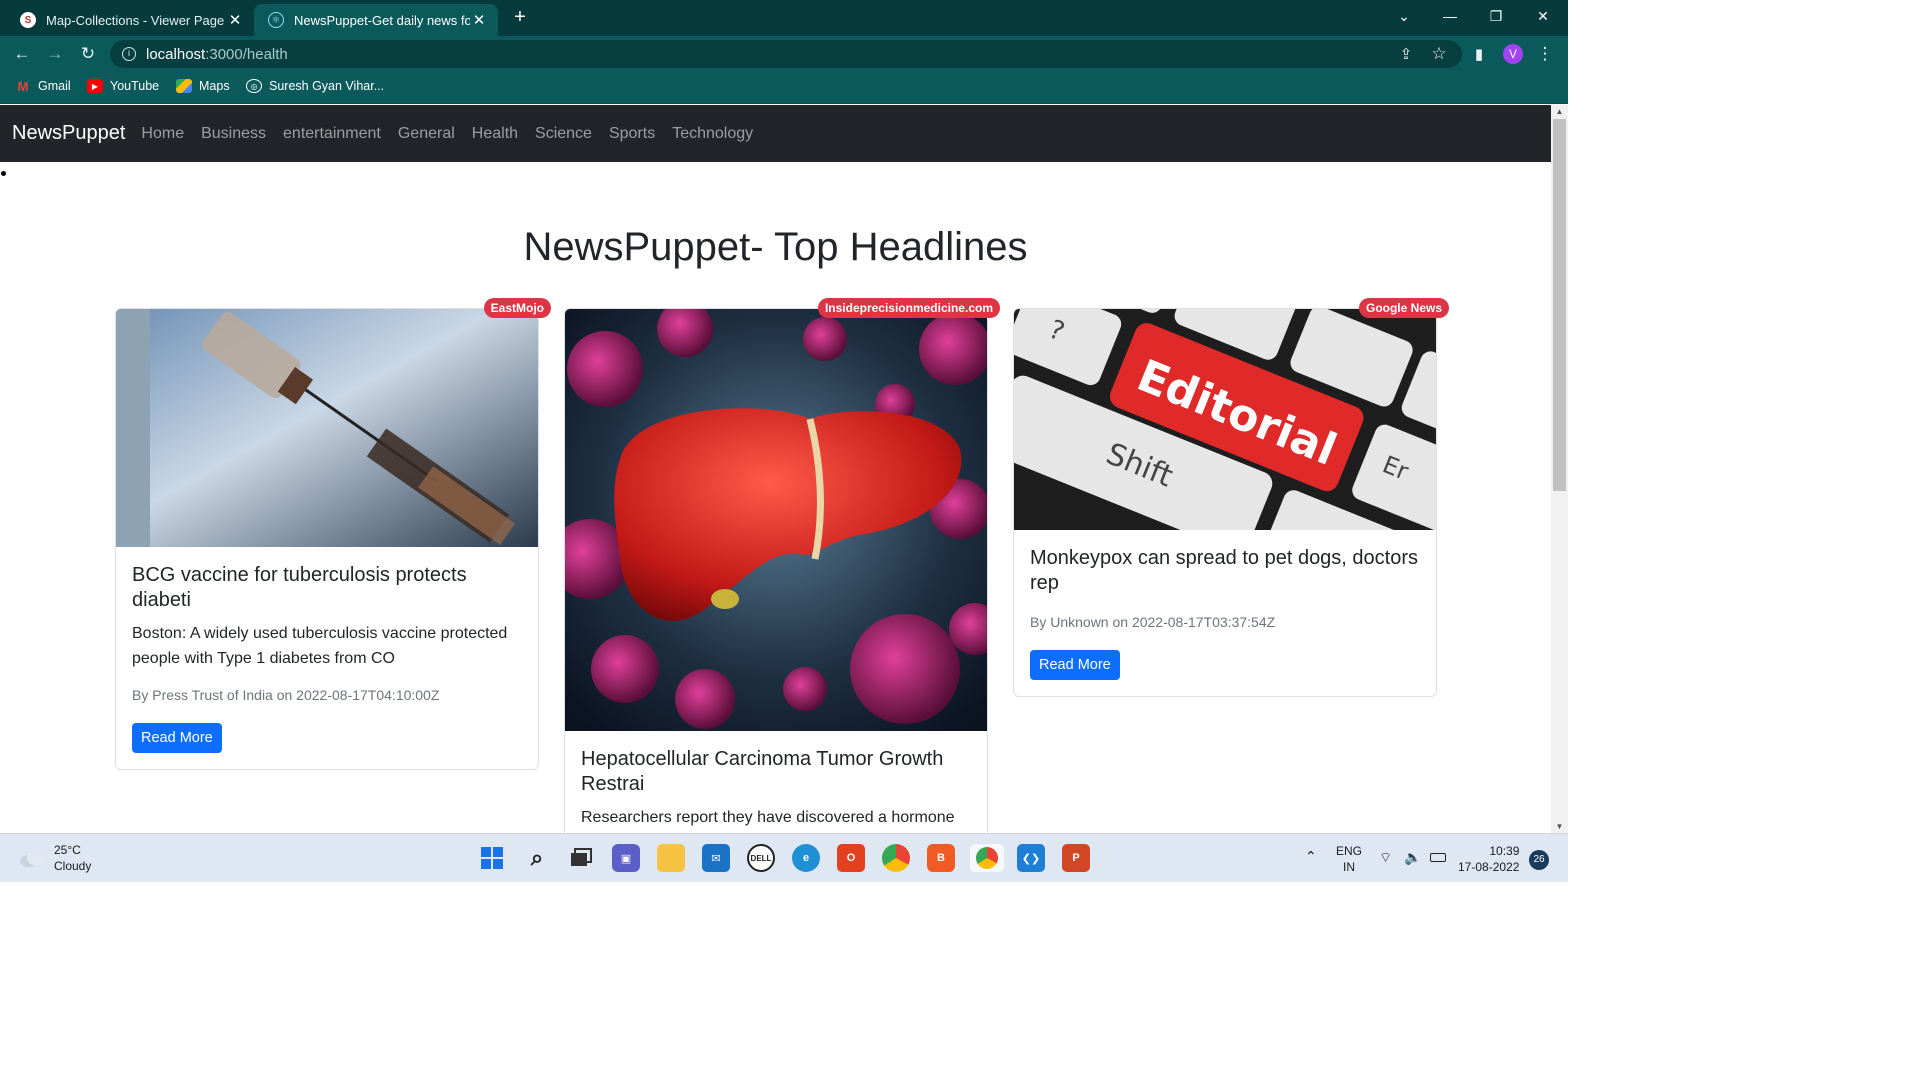  Describe the element at coordinates (1488, 859) in the screenshot. I see `clock: 10:39 17-08-2022` at that location.